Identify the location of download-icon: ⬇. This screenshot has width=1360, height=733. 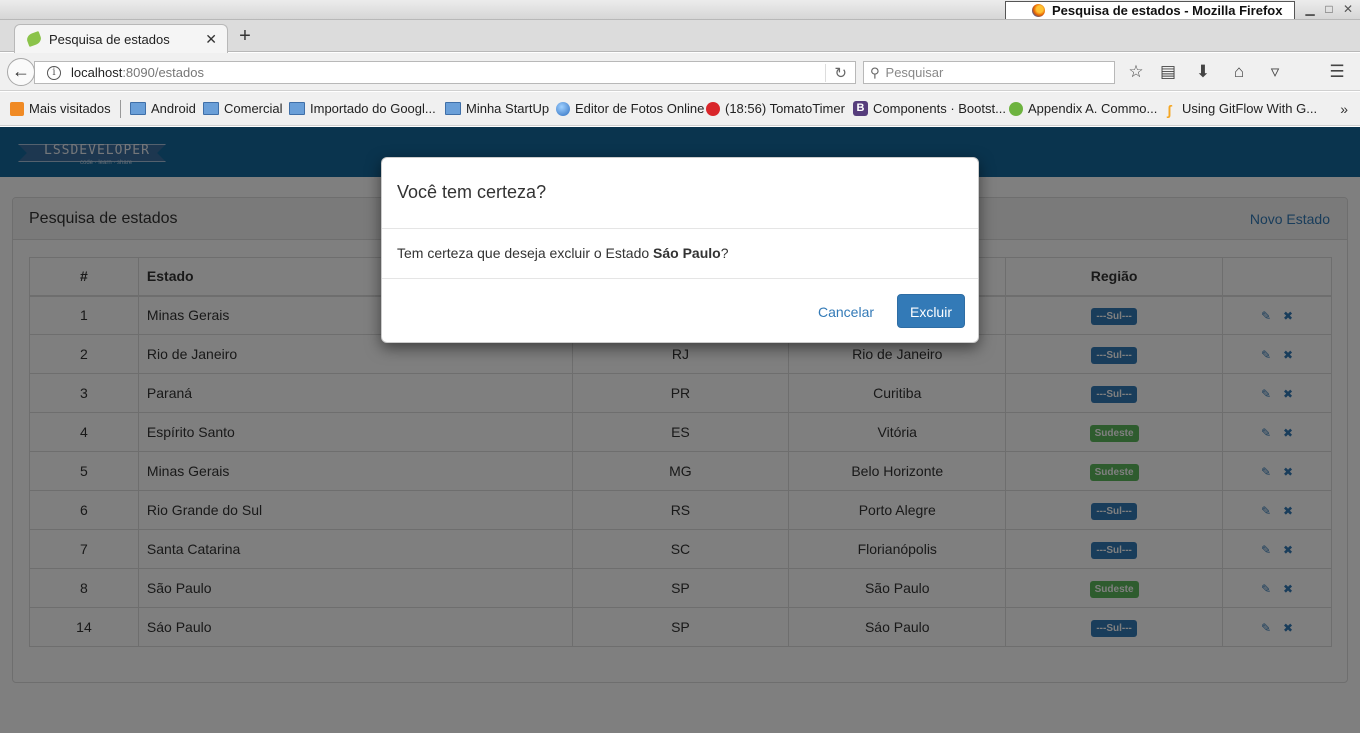
(1203, 72).